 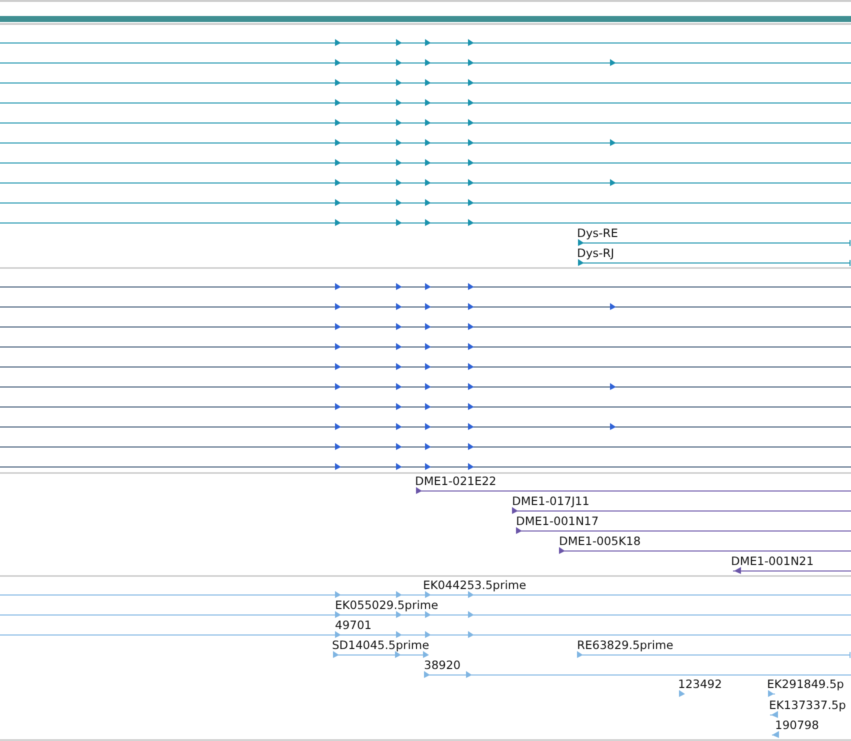 I want to click on feature-label: DME1-005K18, so click(x=600, y=541).